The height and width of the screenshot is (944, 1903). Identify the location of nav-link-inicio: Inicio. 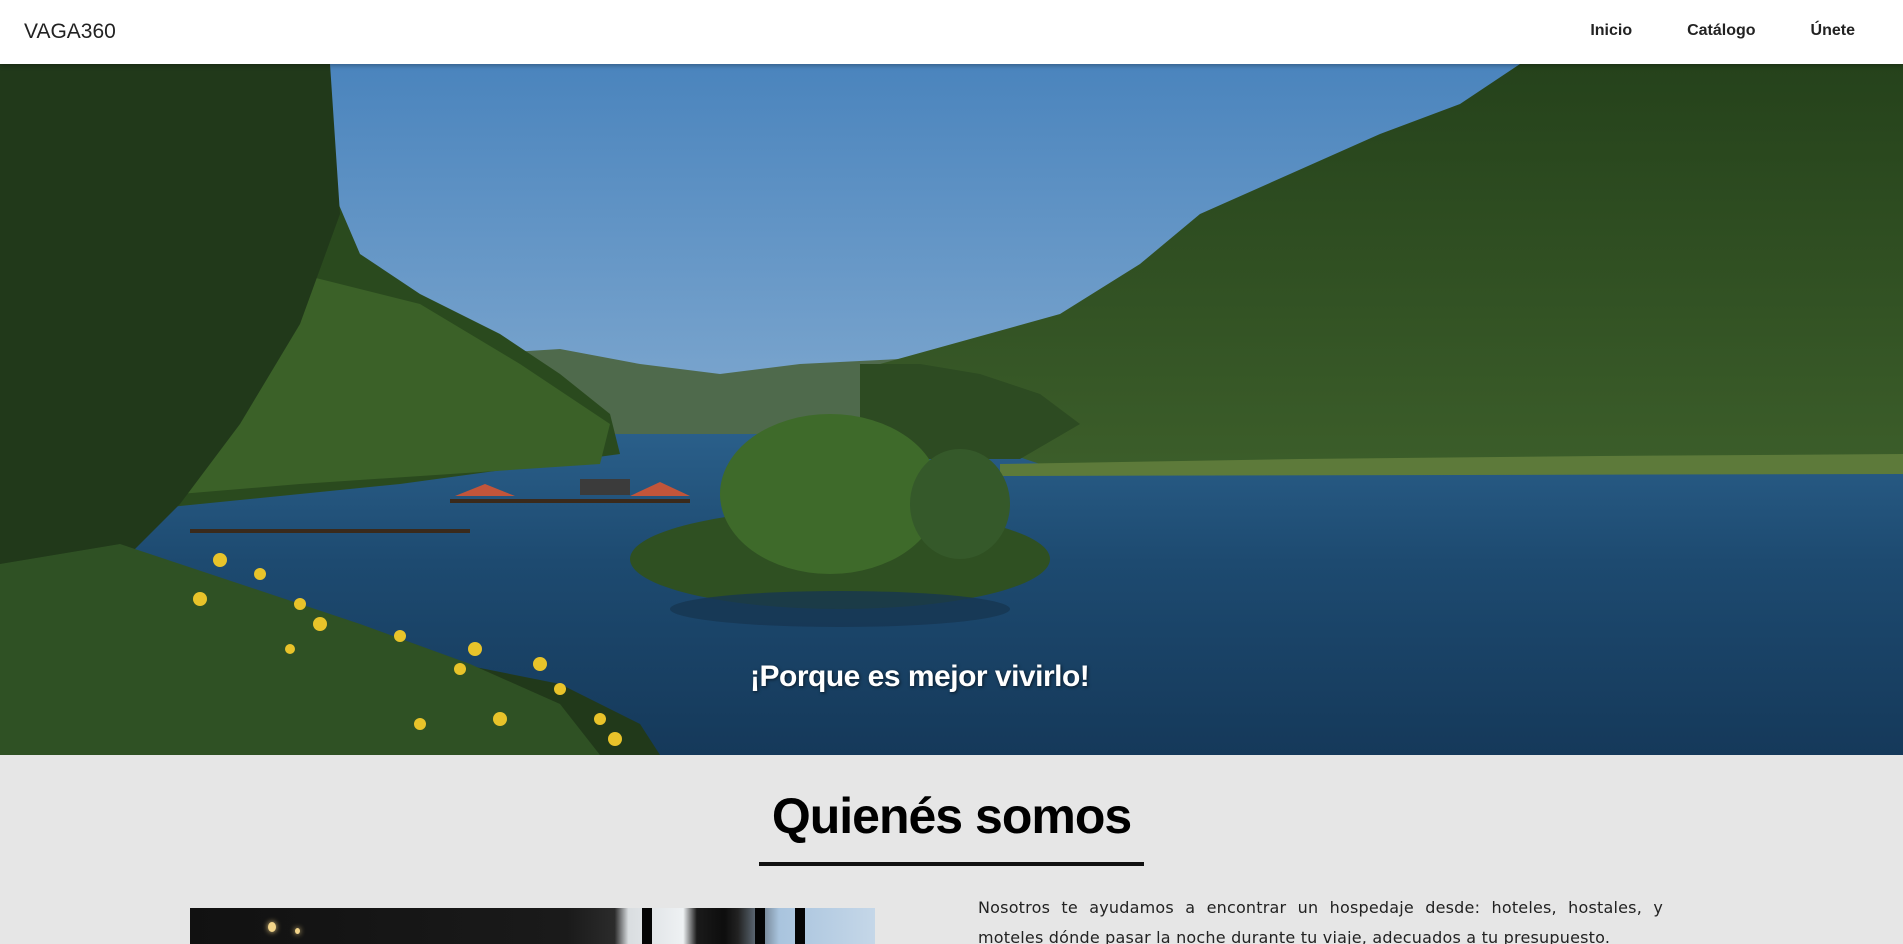
(1611, 31).